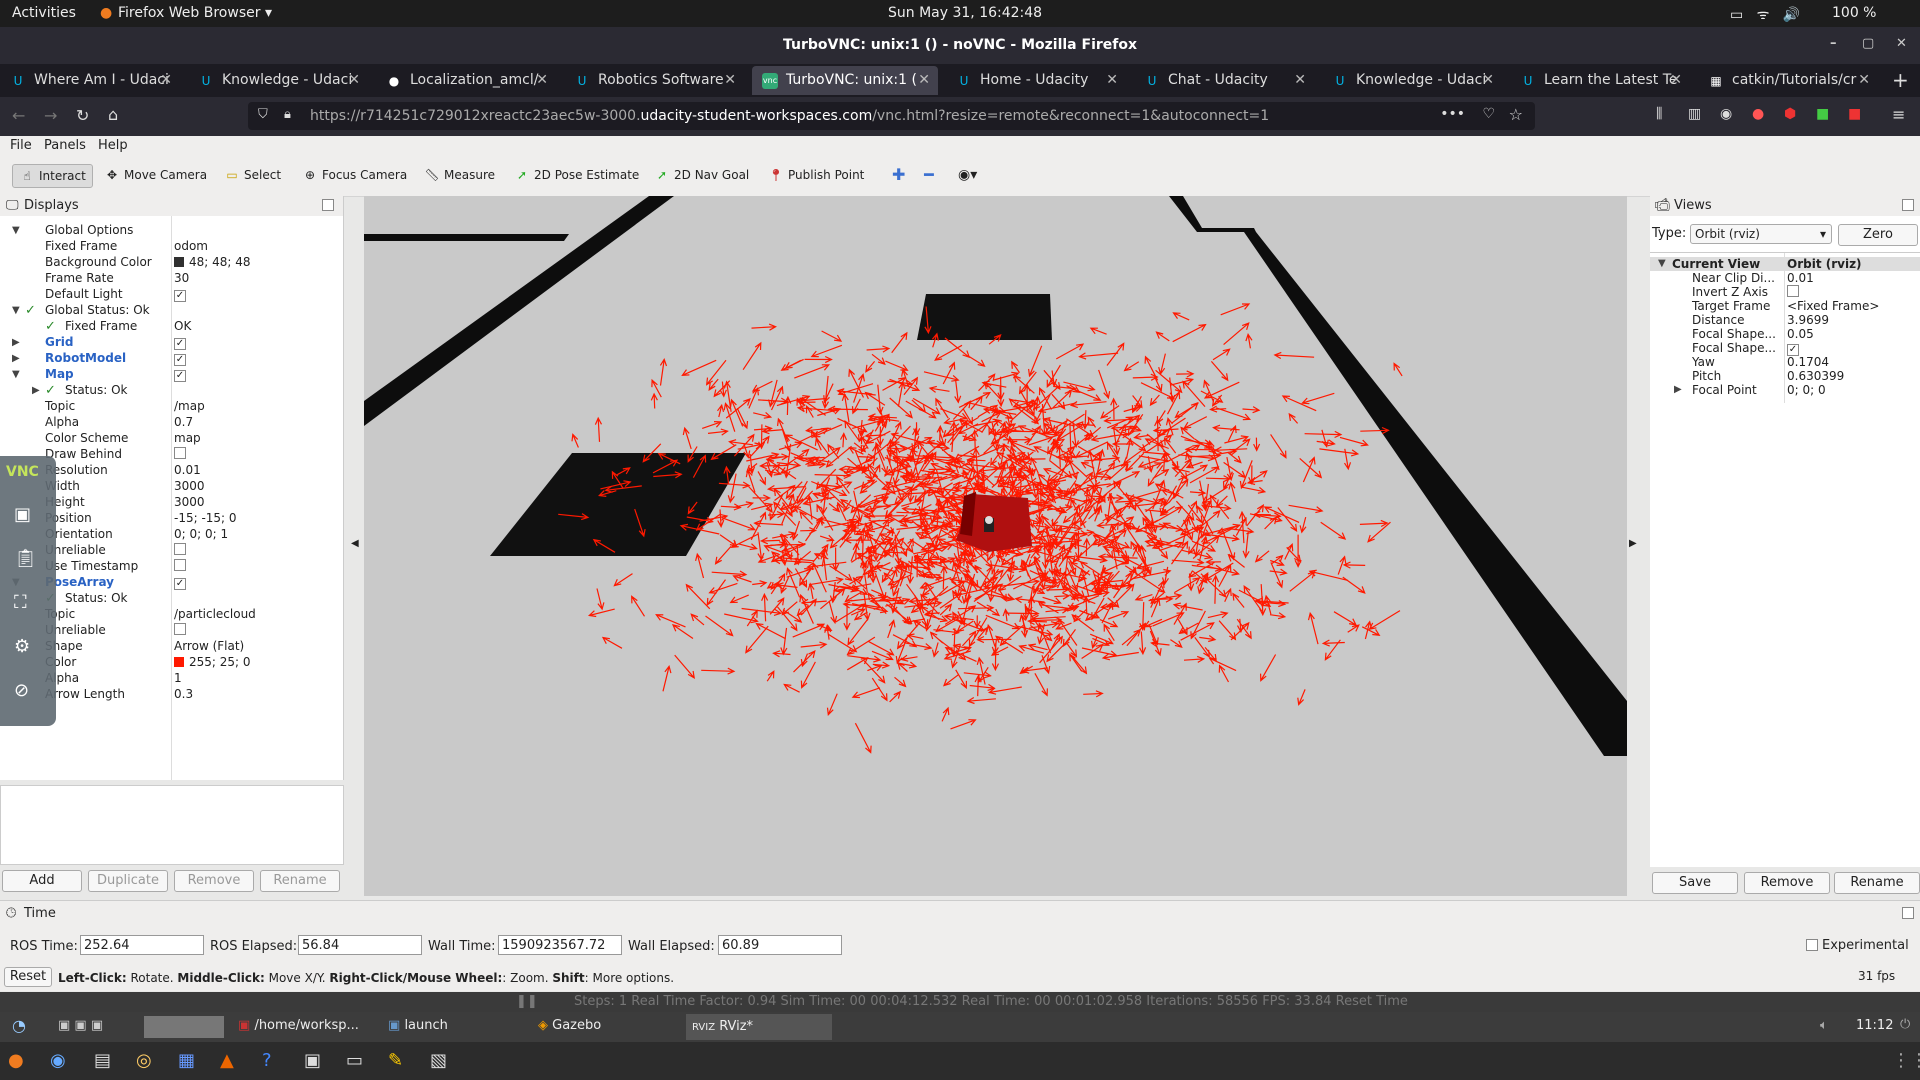  What do you see at coordinates (355, 543) in the screenshot?
I see `collapse-left-icon: ◀` at bounding box center [355, 543].